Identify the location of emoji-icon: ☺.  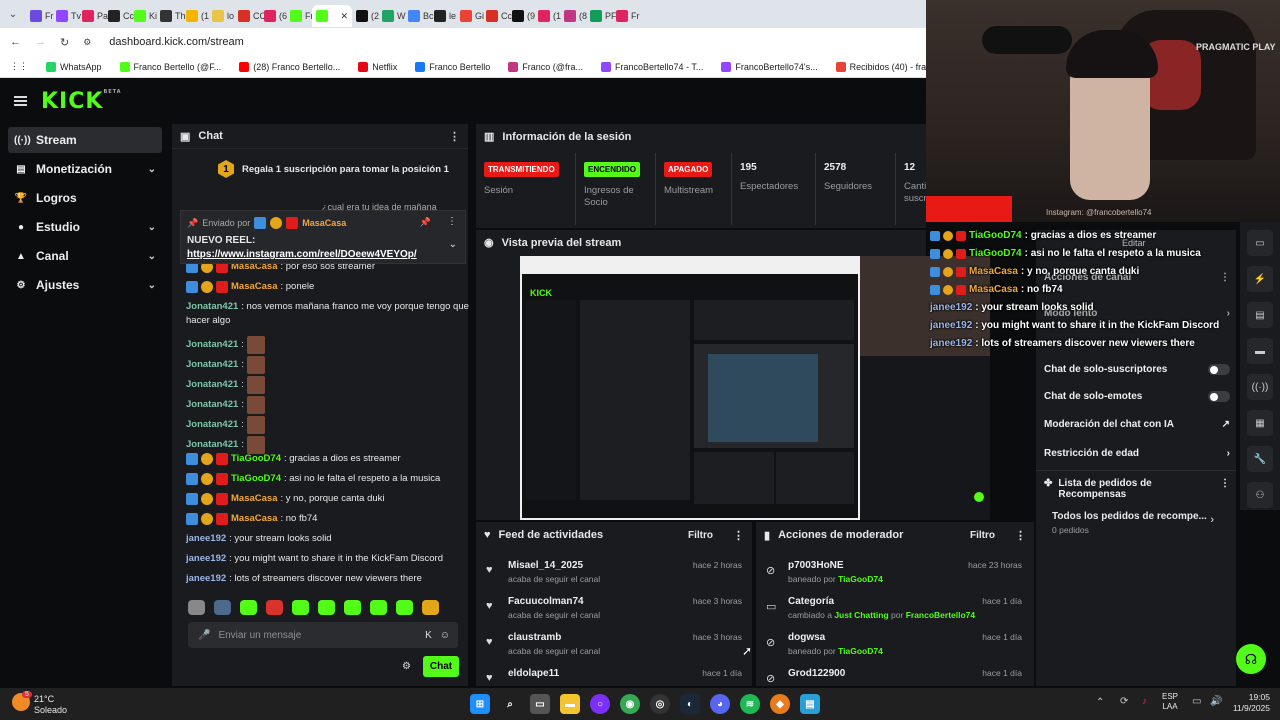
(445, 635).